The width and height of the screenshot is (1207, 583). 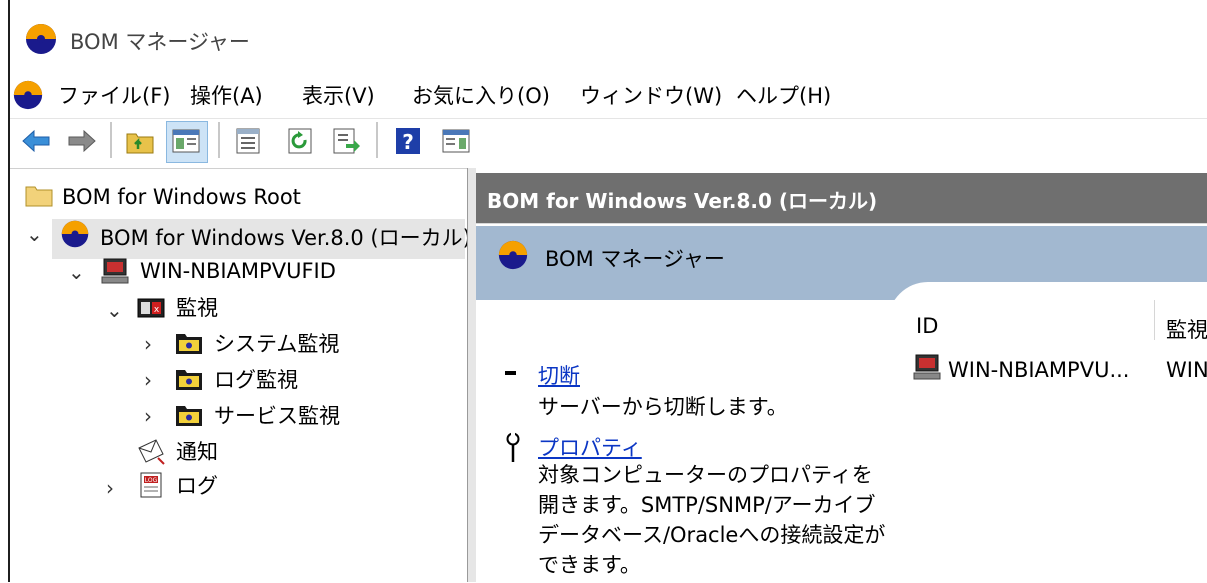 I want to click on menu-favorites: お気に入り(O), so click(x=481, y=95).